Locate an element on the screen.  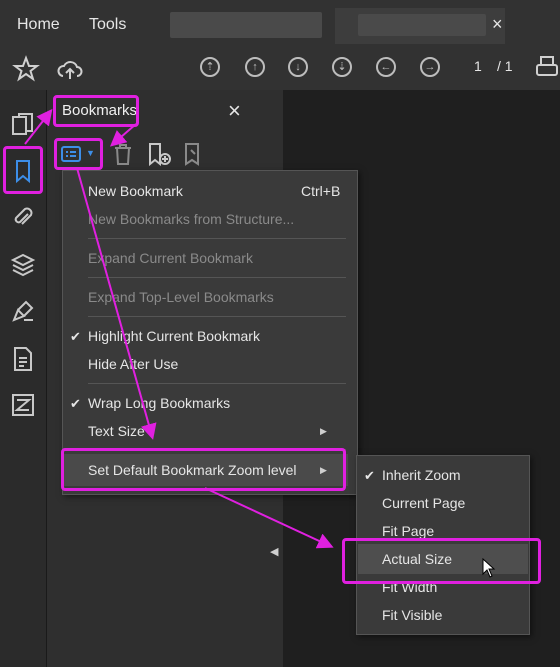
find-bookmark-icon is located at coordinates (194, 154).